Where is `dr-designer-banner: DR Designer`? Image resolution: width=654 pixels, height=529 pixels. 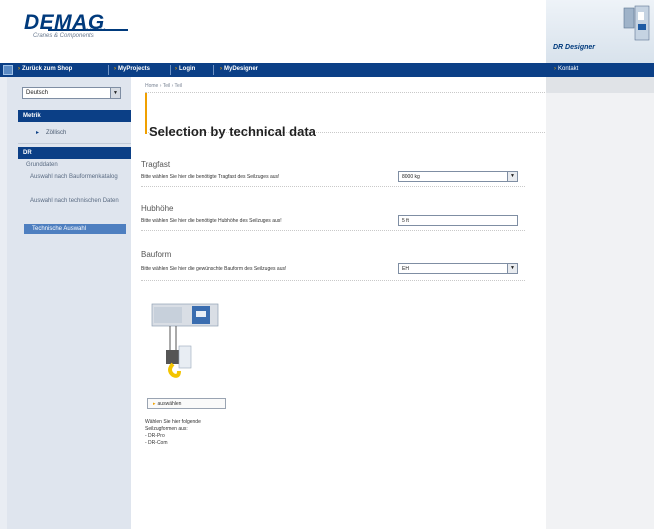
dr-designer-banner: DR Designer is located at coordinates (600, 31).